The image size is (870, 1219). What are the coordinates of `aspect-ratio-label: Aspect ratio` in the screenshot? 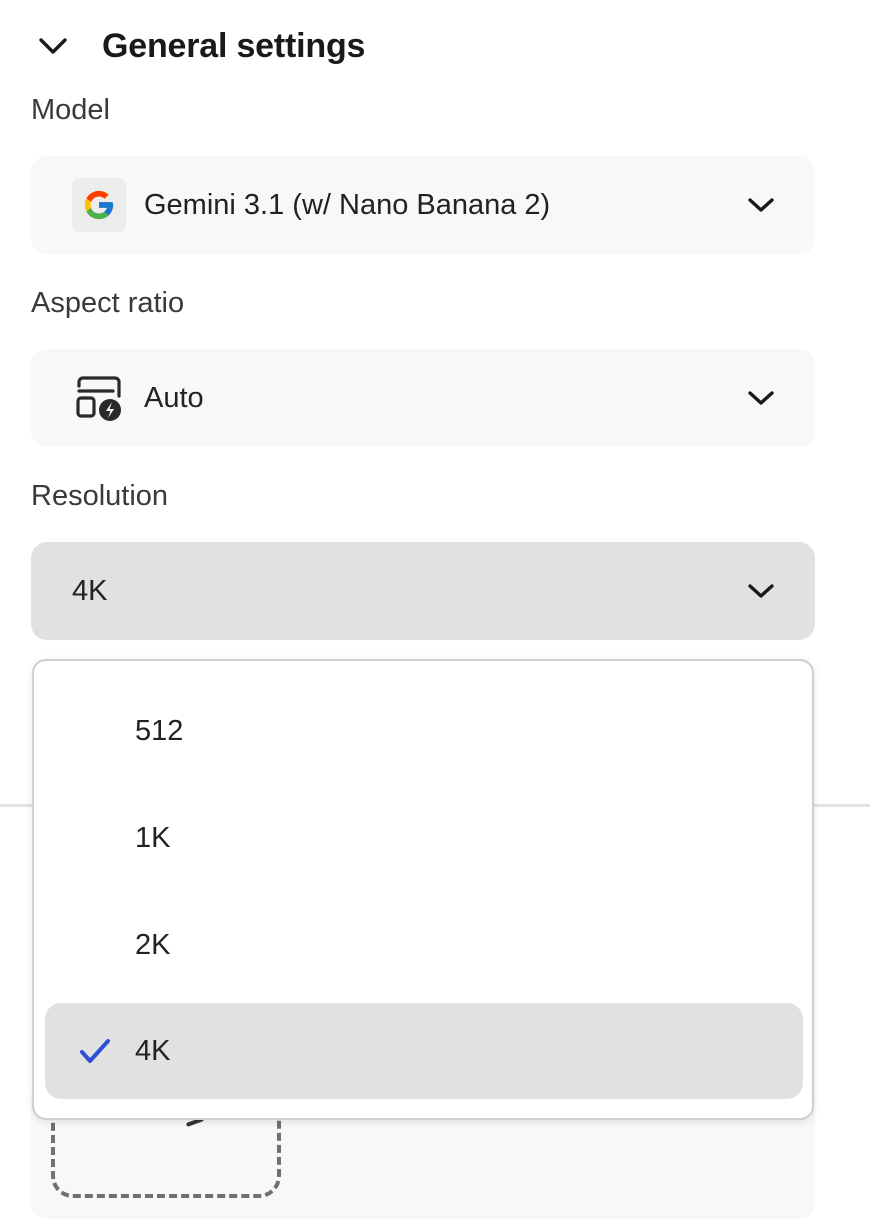 It's located at (108, 303).